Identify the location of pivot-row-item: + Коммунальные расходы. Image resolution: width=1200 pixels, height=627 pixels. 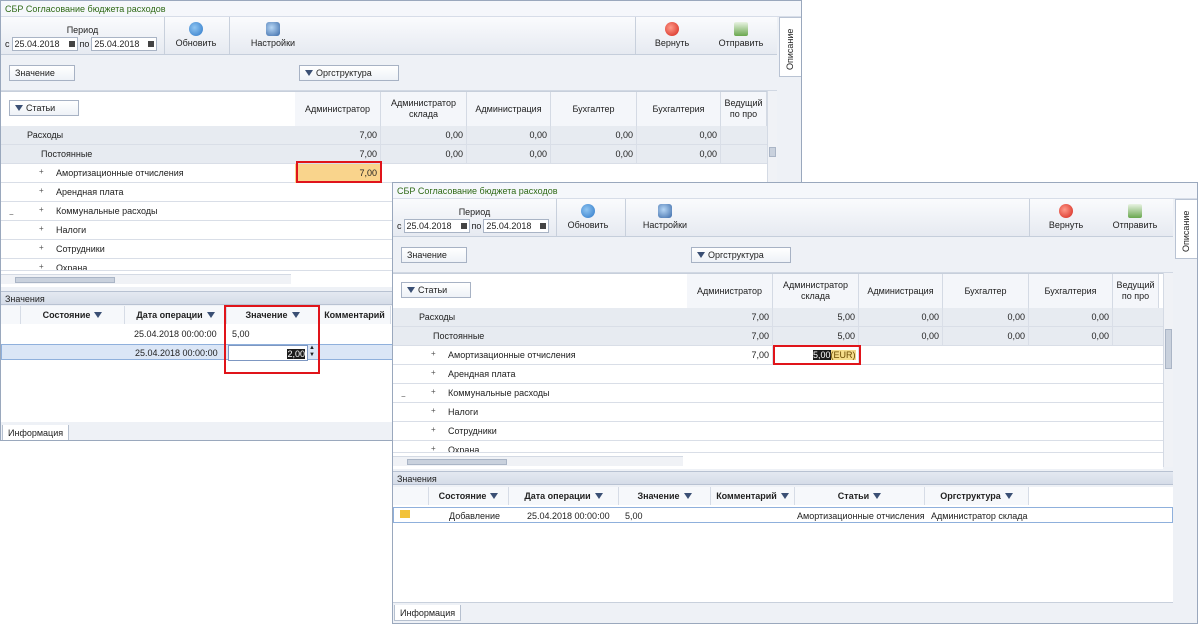
(778, 393).